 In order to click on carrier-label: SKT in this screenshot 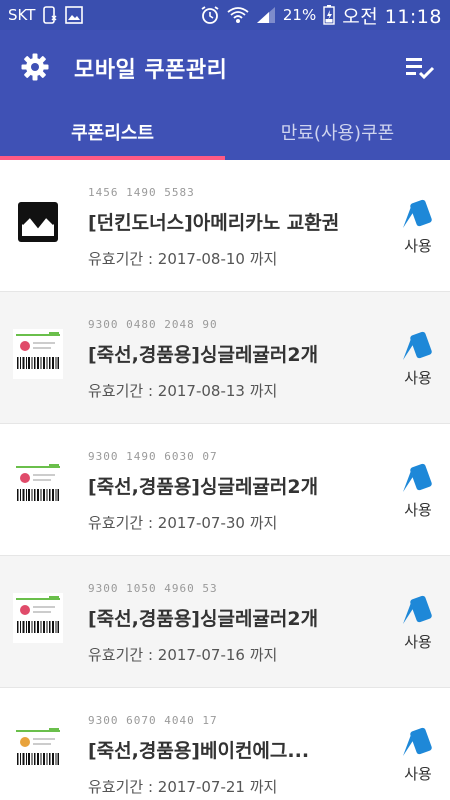, I will do `click(22, 15)`.